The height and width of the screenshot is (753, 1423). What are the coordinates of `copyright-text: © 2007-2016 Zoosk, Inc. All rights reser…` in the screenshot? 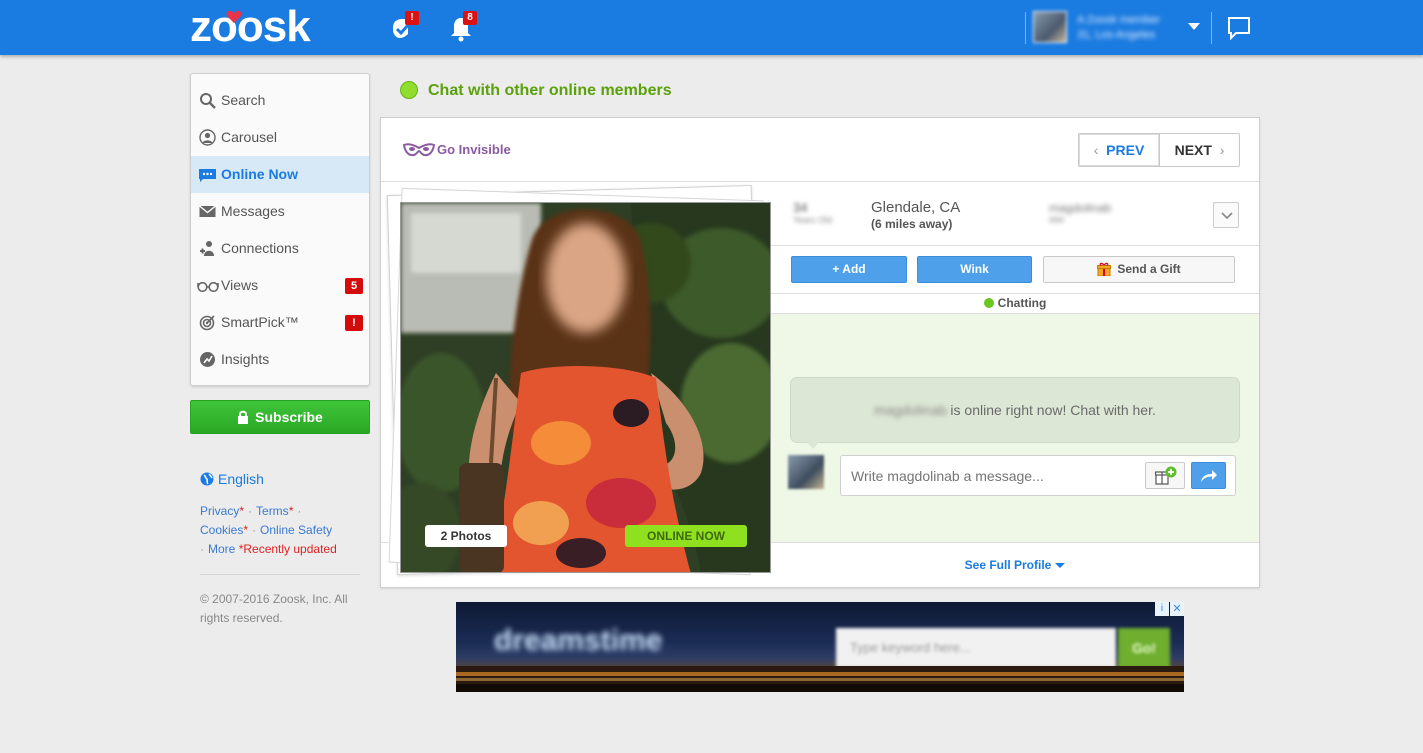 It's located at (274, 608).